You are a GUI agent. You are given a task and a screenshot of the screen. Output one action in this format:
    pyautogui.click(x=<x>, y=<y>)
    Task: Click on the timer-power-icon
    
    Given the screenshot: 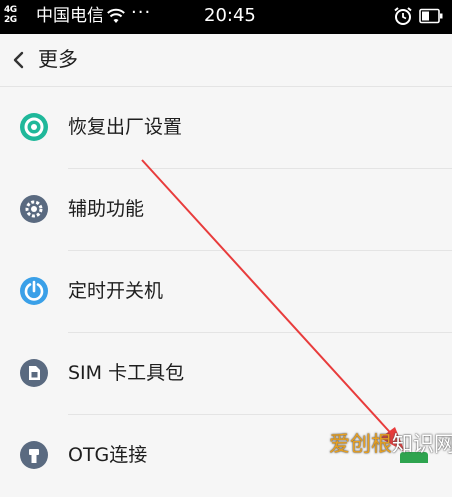 What is the action you would take?
    pyautogui.click(x=34, y=291)
    